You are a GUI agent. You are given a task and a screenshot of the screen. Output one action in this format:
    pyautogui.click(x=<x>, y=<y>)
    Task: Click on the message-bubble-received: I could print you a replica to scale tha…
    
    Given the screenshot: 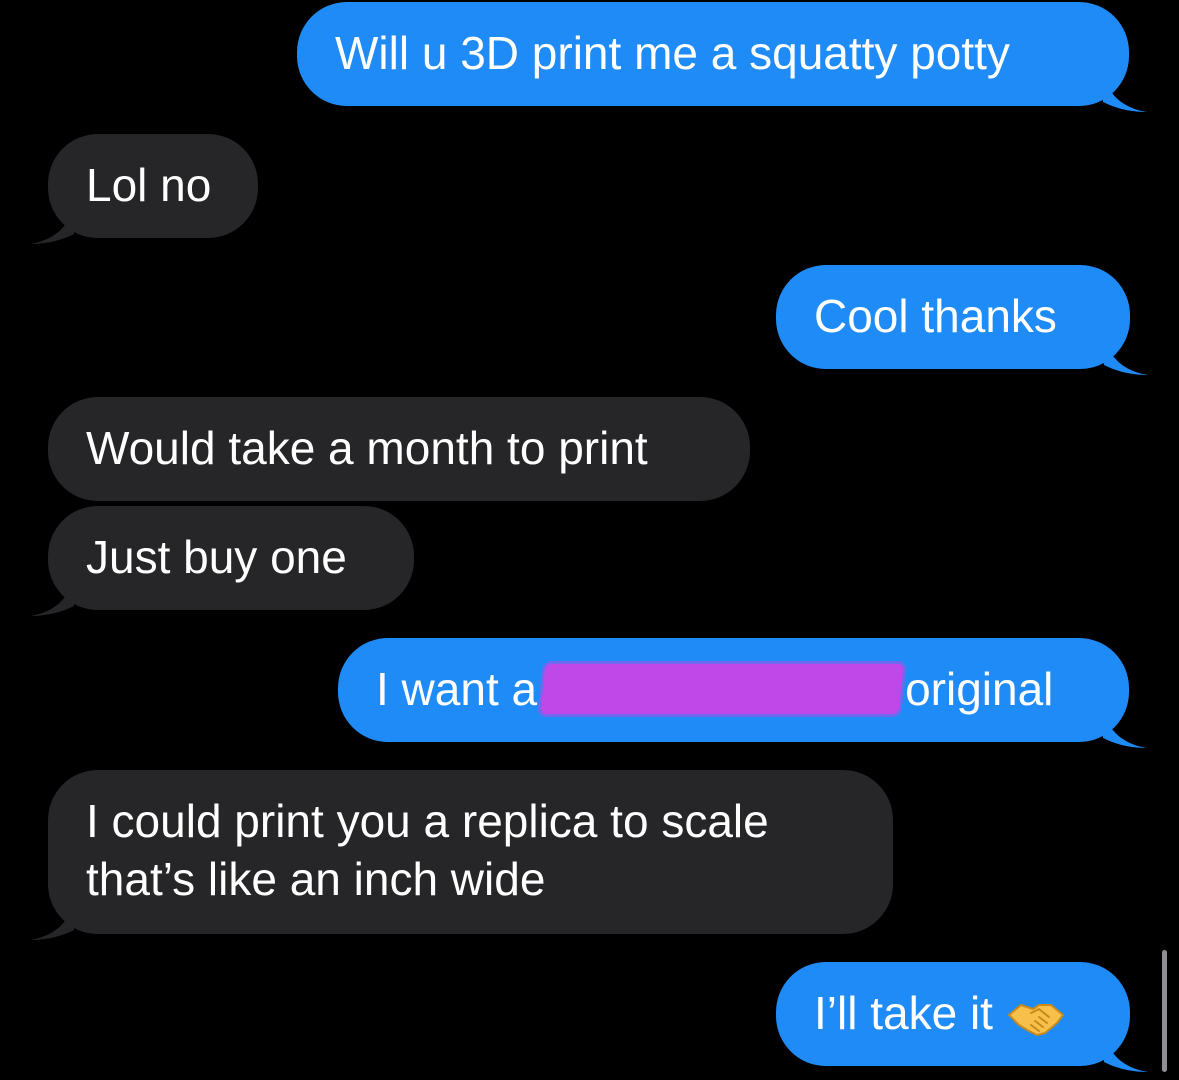 What is the action you would take?
    pyautogui.click(x=461, y=855)
    